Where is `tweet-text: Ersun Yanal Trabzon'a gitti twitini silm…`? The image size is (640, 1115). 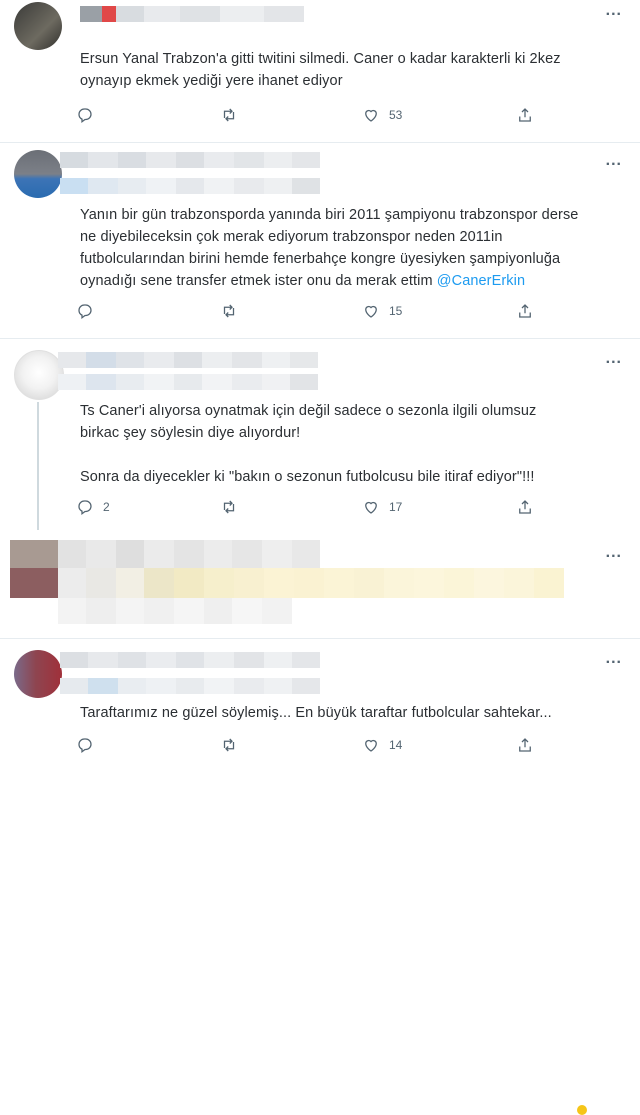 tweet-text: Ersun Yanal Trabzon'a gitti twitini silm… is located at coordinates (345, 70).